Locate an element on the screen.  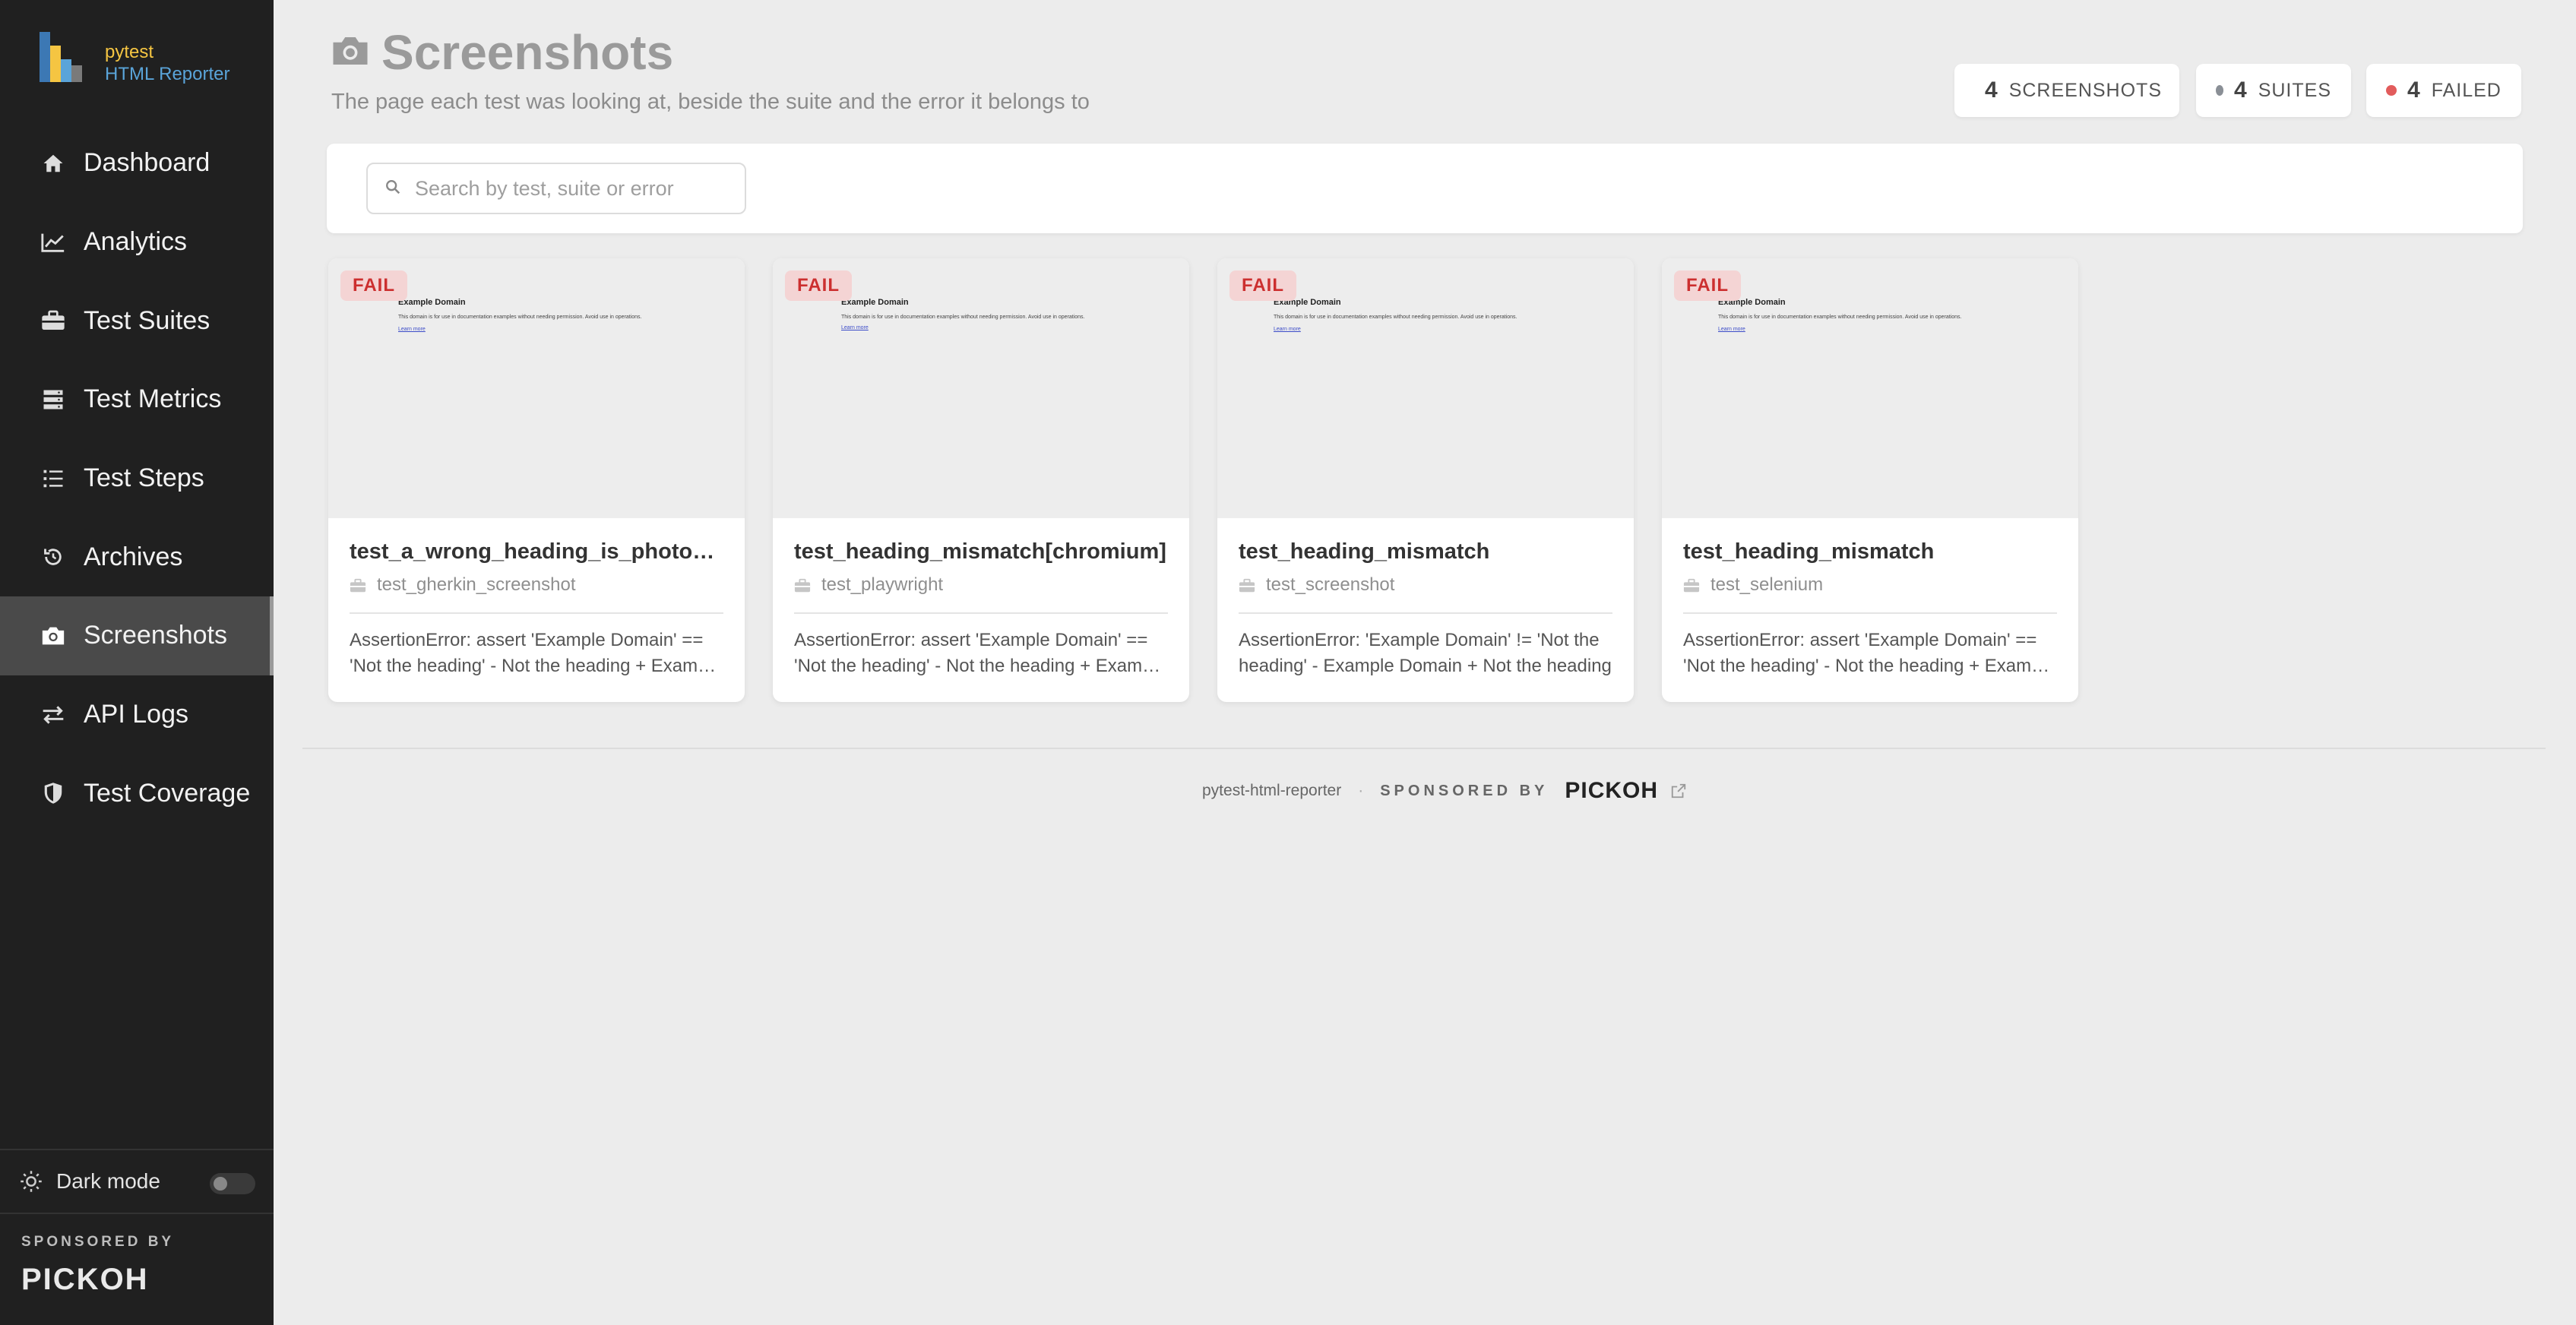
card-suite: test_gherkin_screenshot is located at coordinates (463, 585).